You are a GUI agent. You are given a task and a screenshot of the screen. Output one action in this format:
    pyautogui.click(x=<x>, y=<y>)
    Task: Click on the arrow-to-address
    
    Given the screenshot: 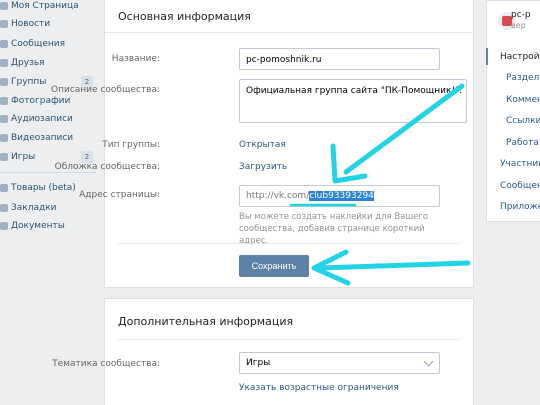 What is the action you would take?
    pyautogui.click(x=397, y=133)
    